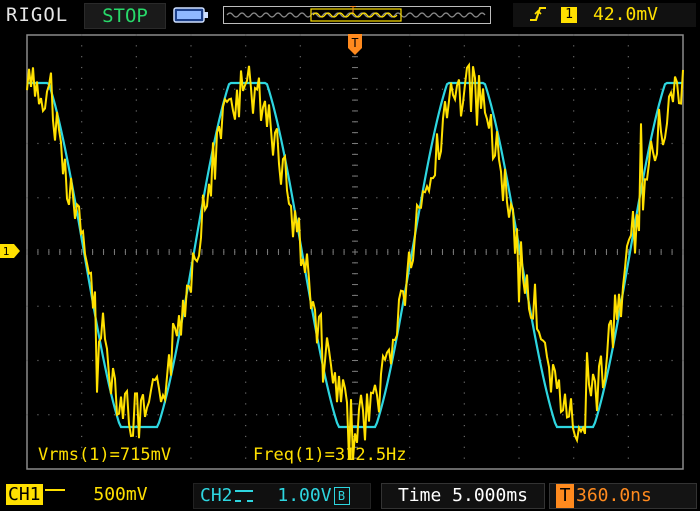  Describe the element at coordinates (626, 14) in the screenshot. I see `trigger-level: 42.0mV` at that location.